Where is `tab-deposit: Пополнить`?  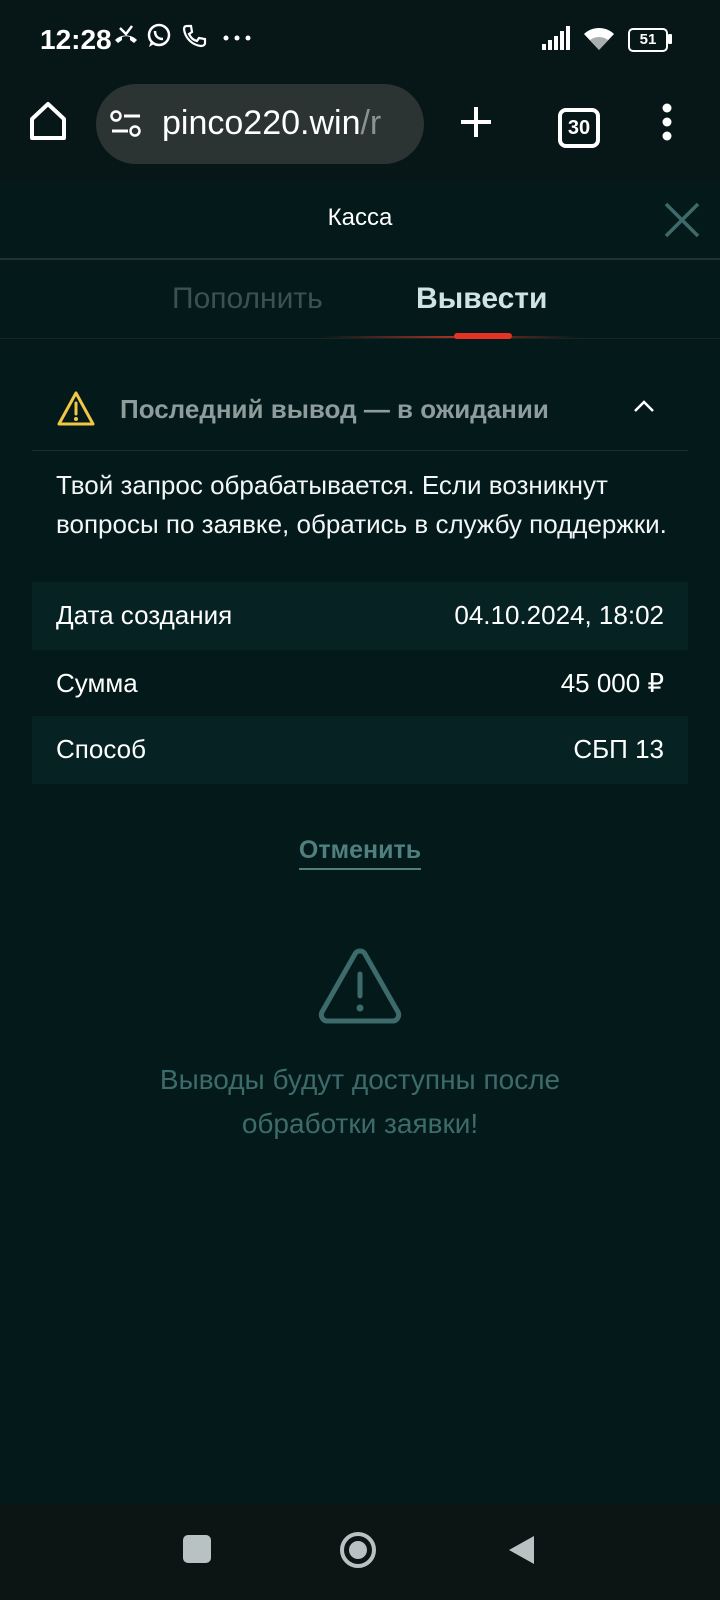
tab-deposit: Пополнить is located at coordinates (247, 299).